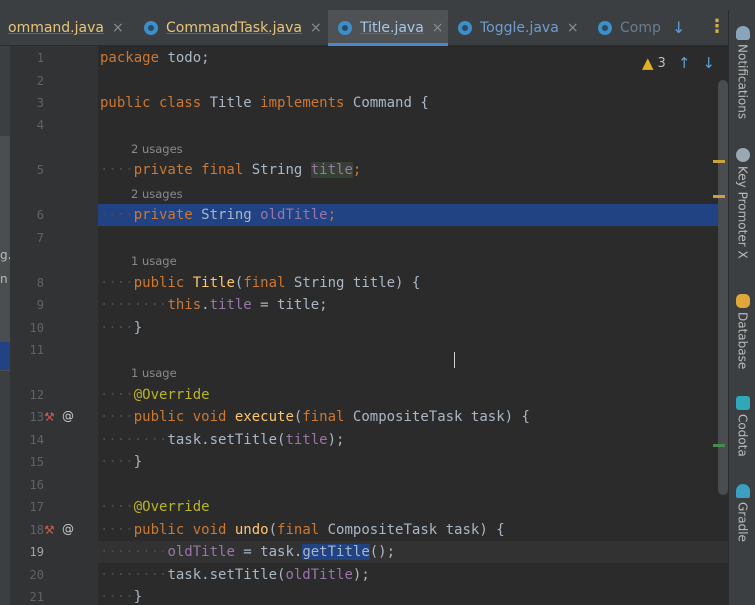 The height and width of the screenshot is (605, 755). I want to click on tab-title: Title.java ×, so click(388, 28).